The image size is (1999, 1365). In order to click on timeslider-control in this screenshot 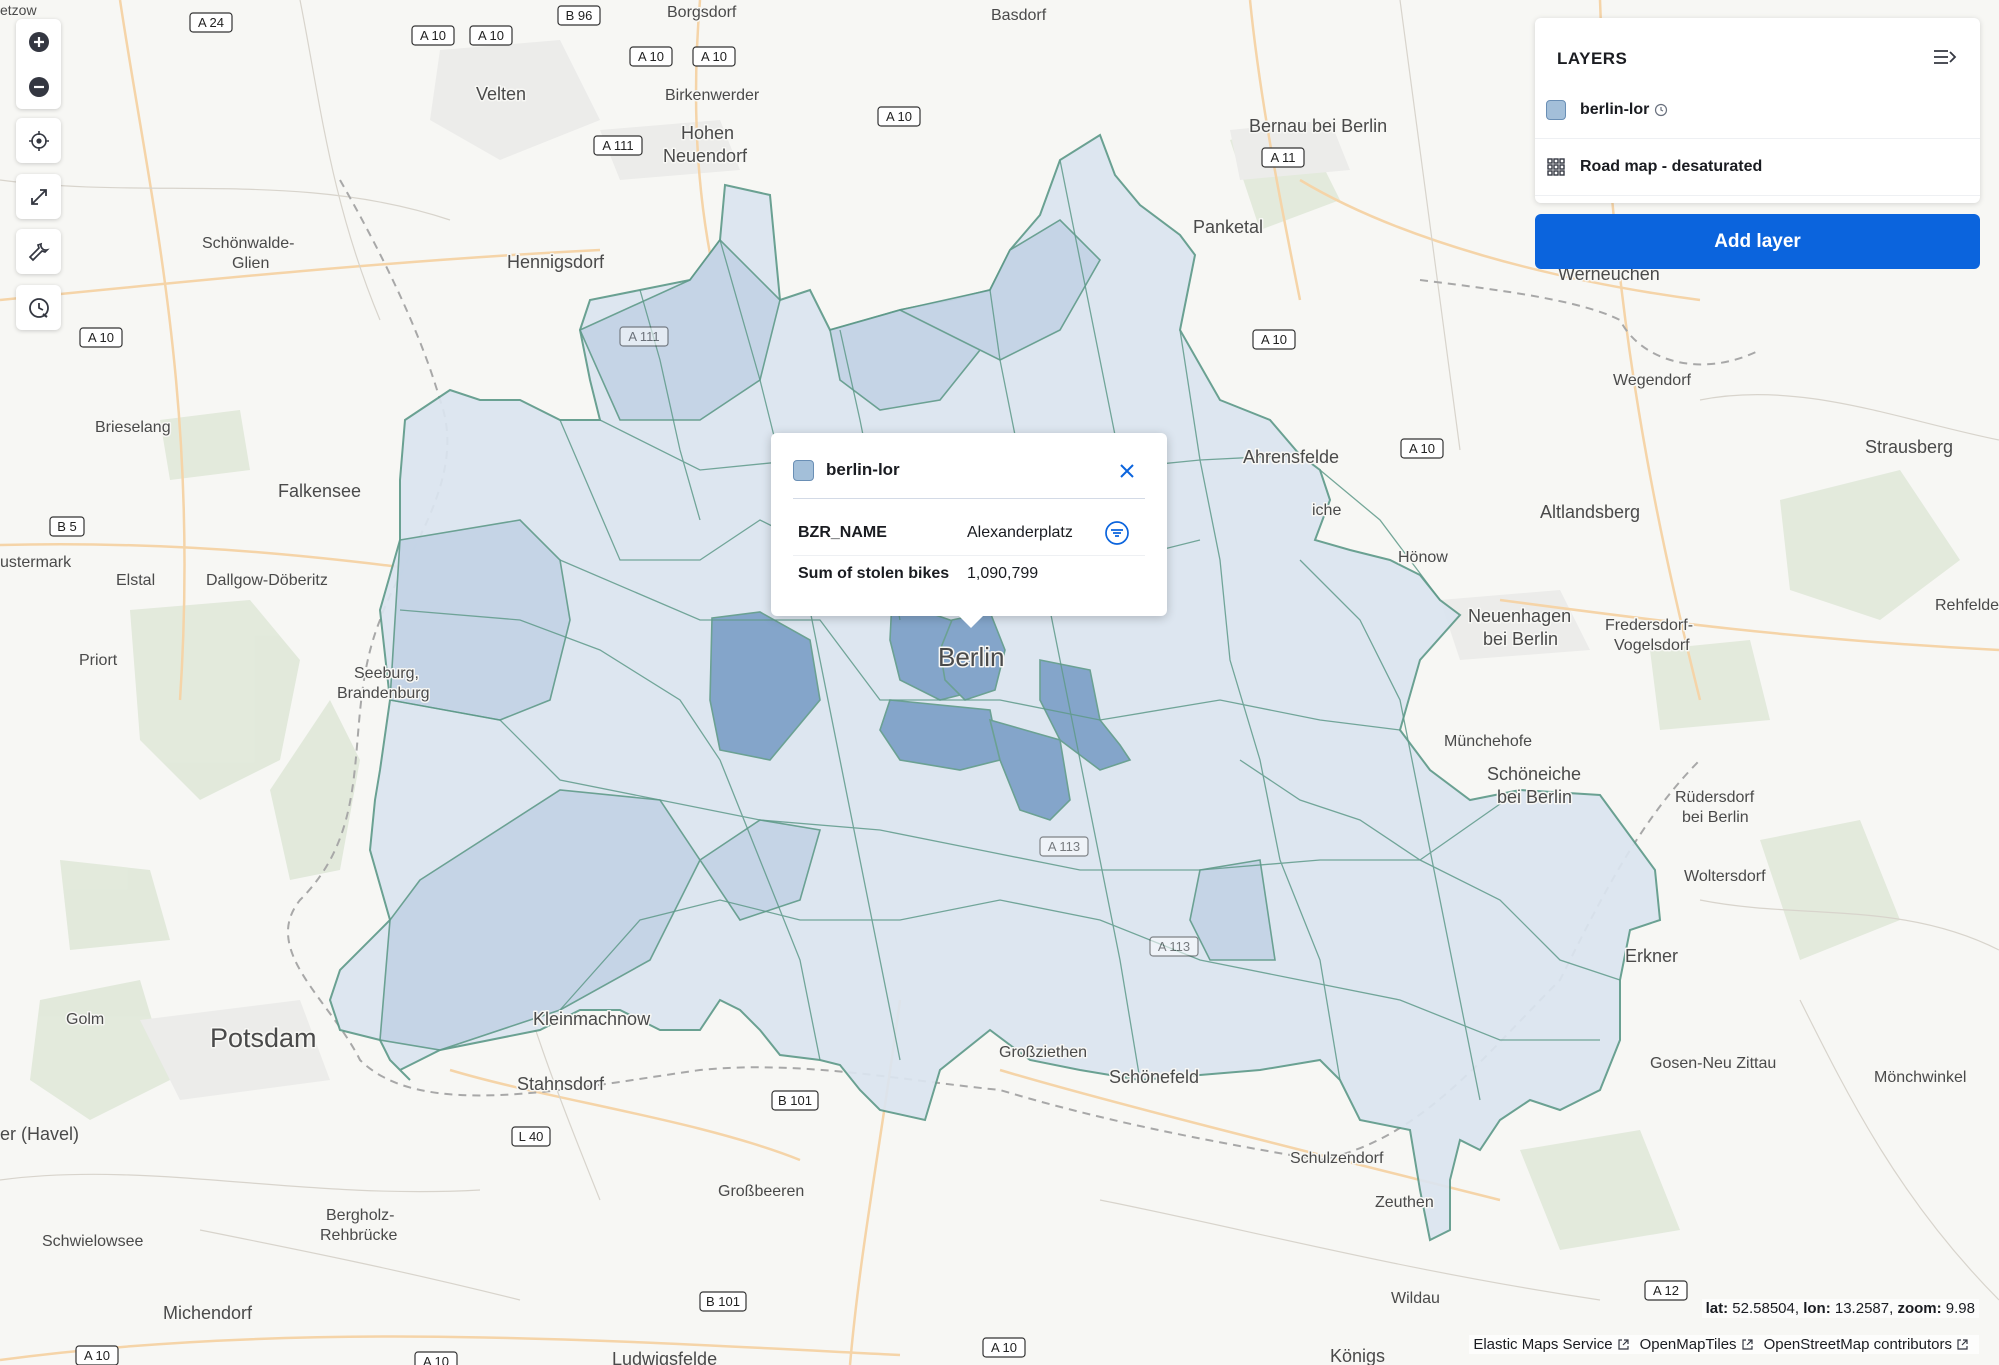, I will do `click(38, 307)`.